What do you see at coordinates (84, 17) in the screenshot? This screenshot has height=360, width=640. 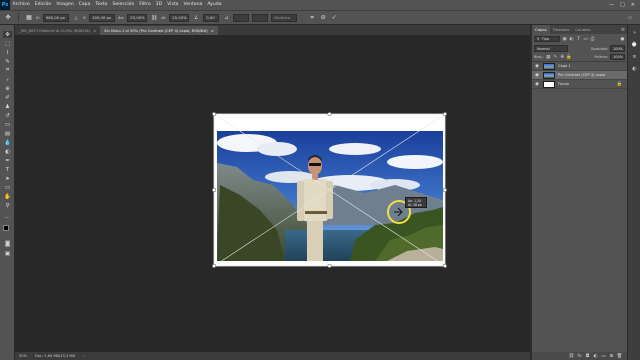 I see `y-label: Y:` at bounding box center [84, 17].